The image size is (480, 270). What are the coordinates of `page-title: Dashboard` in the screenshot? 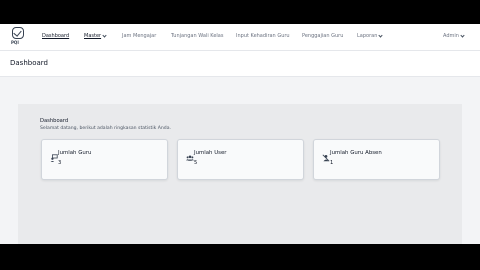 It's located at (29, 63).